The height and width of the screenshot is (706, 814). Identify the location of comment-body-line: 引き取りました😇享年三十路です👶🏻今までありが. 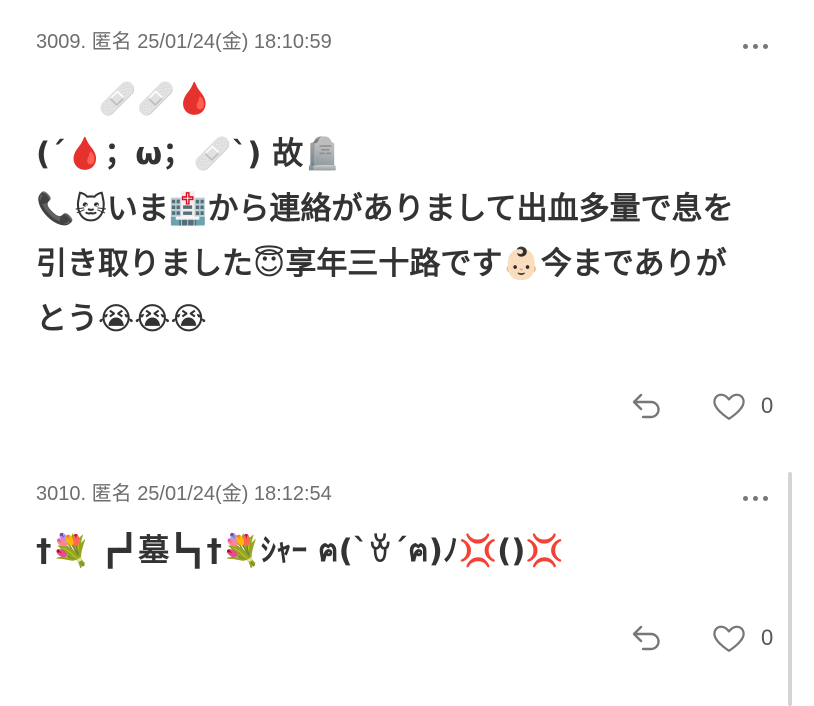
(381, 264).